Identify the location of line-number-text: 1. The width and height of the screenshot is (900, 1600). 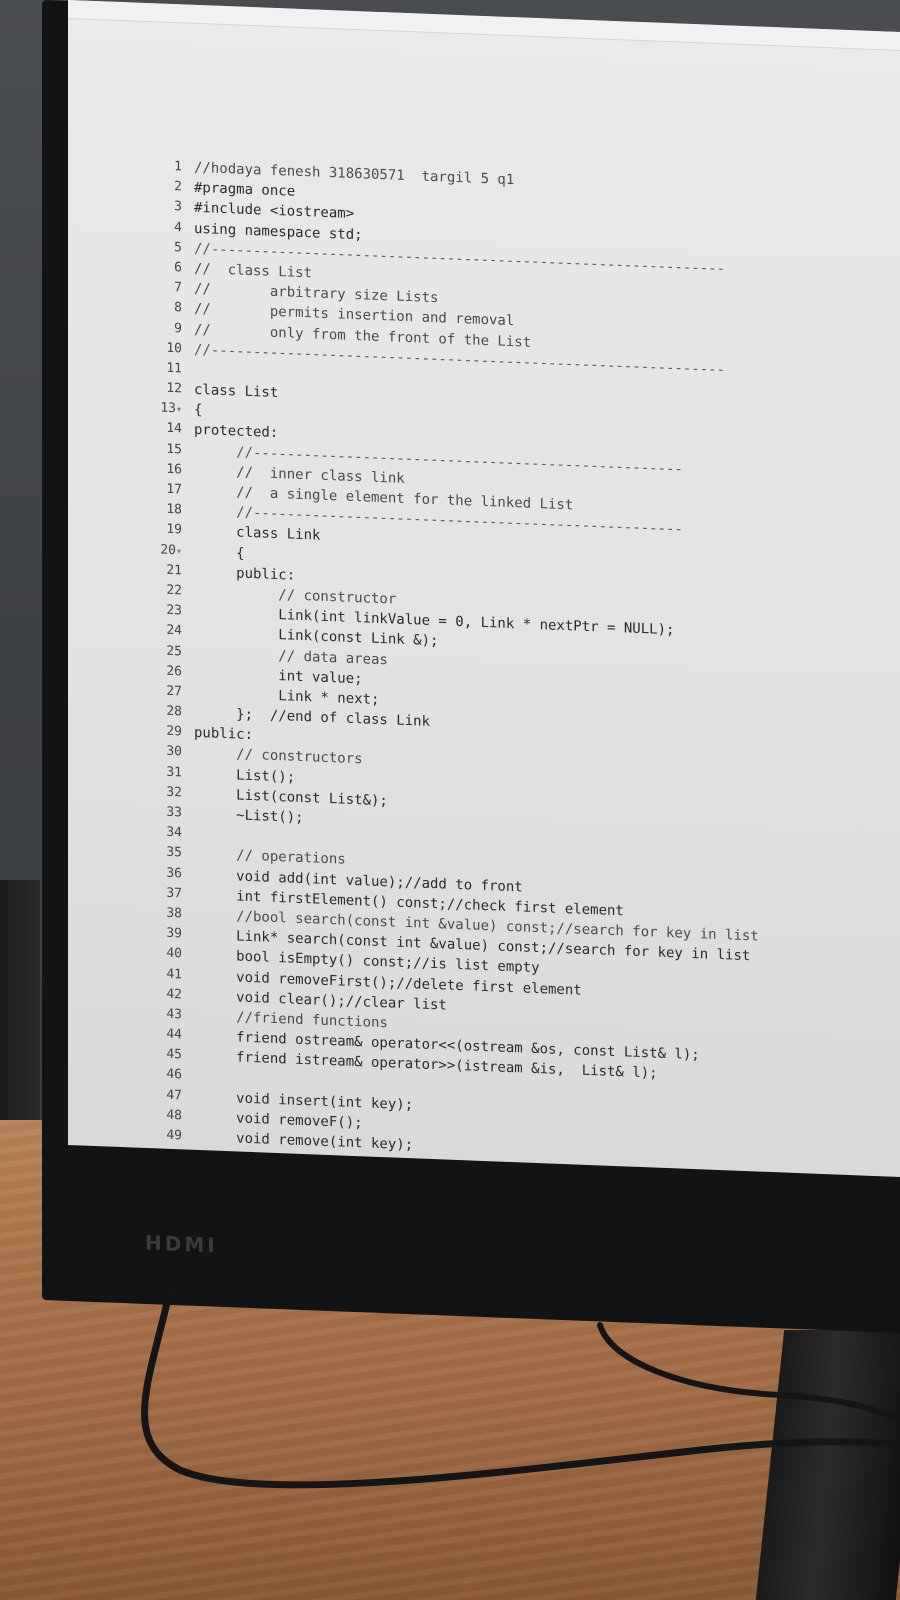
(178, 167).